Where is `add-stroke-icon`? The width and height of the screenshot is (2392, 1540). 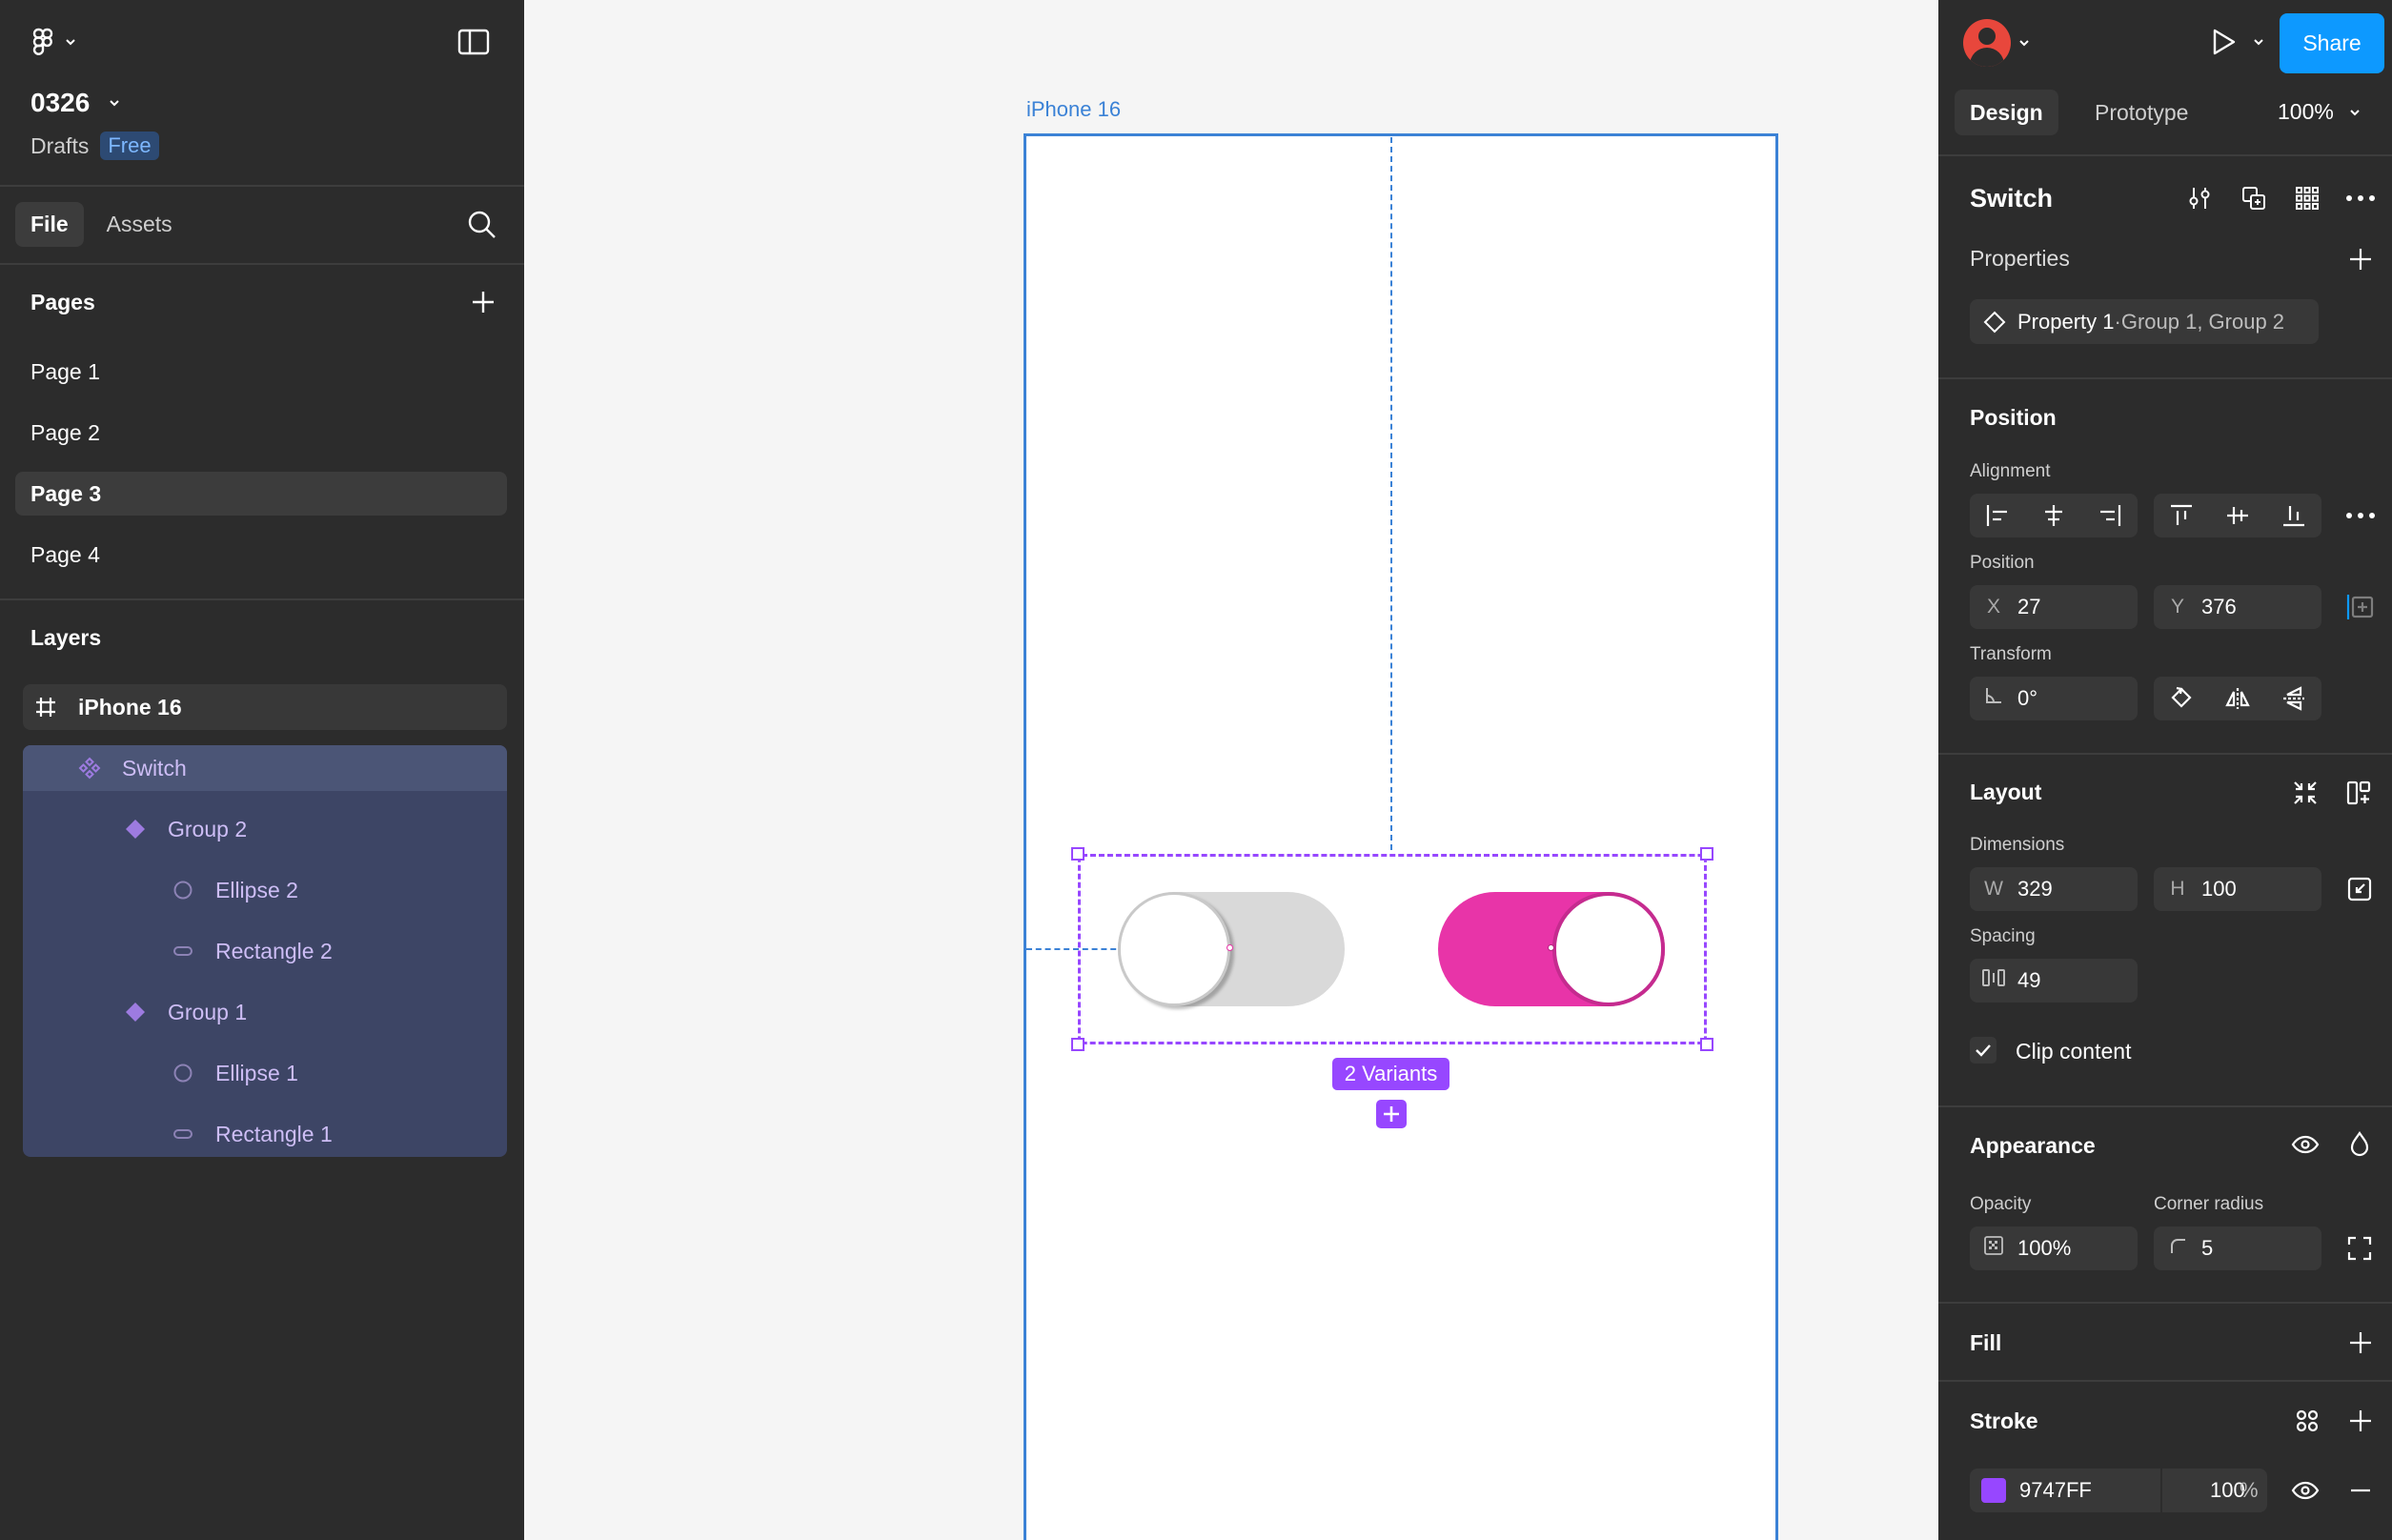 add-stroke-icon is located at coordinates (2360, 1420).